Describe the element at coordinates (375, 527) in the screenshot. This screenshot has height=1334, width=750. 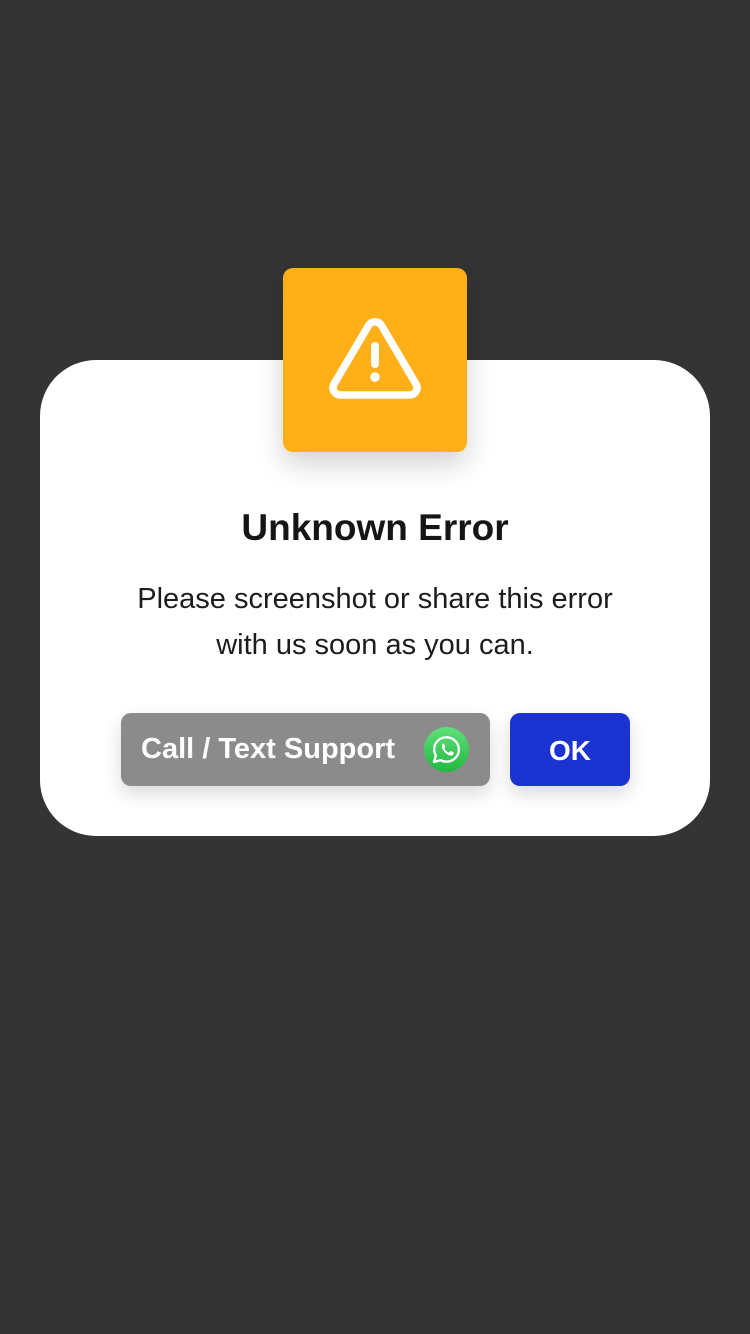
I see `dialog-title: Unknown Error` at that location.